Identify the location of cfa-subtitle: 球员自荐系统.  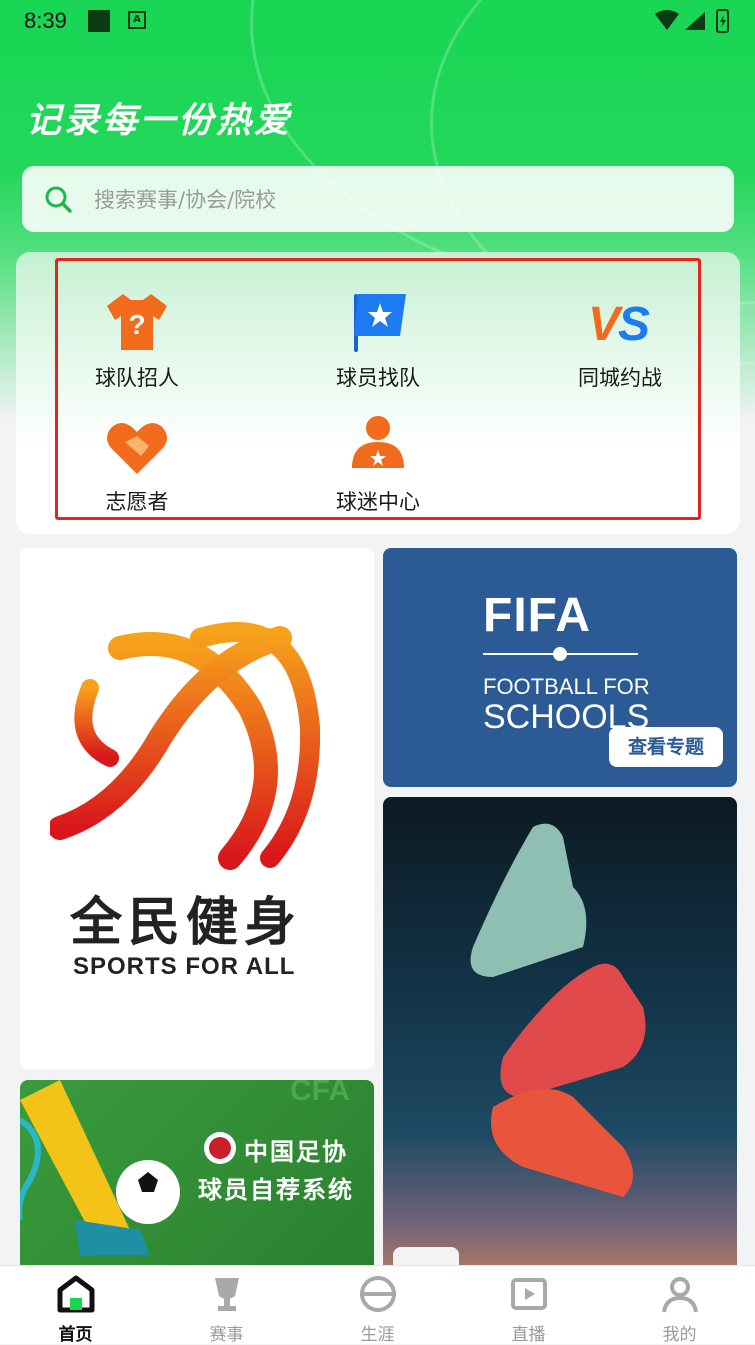
(276, 1190).